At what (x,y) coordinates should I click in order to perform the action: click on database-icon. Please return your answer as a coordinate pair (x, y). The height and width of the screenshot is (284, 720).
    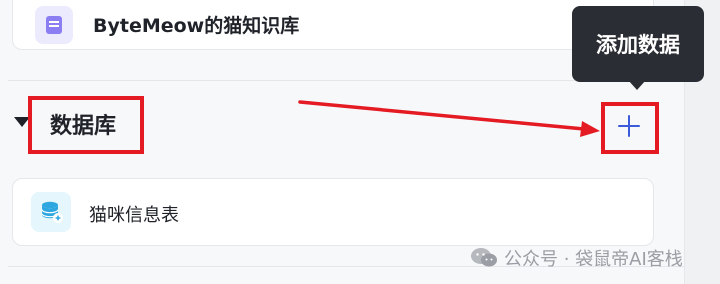
    Looking at the image, I should click on (51, 212).